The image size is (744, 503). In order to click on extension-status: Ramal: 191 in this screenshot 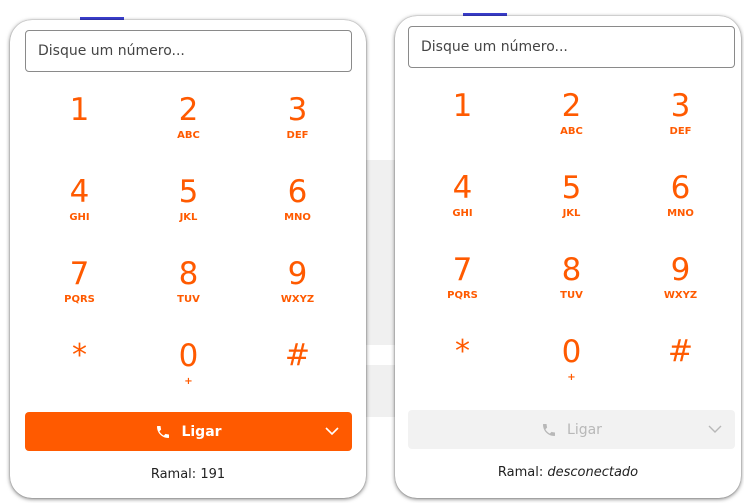, I will do `click(188, 474)`.